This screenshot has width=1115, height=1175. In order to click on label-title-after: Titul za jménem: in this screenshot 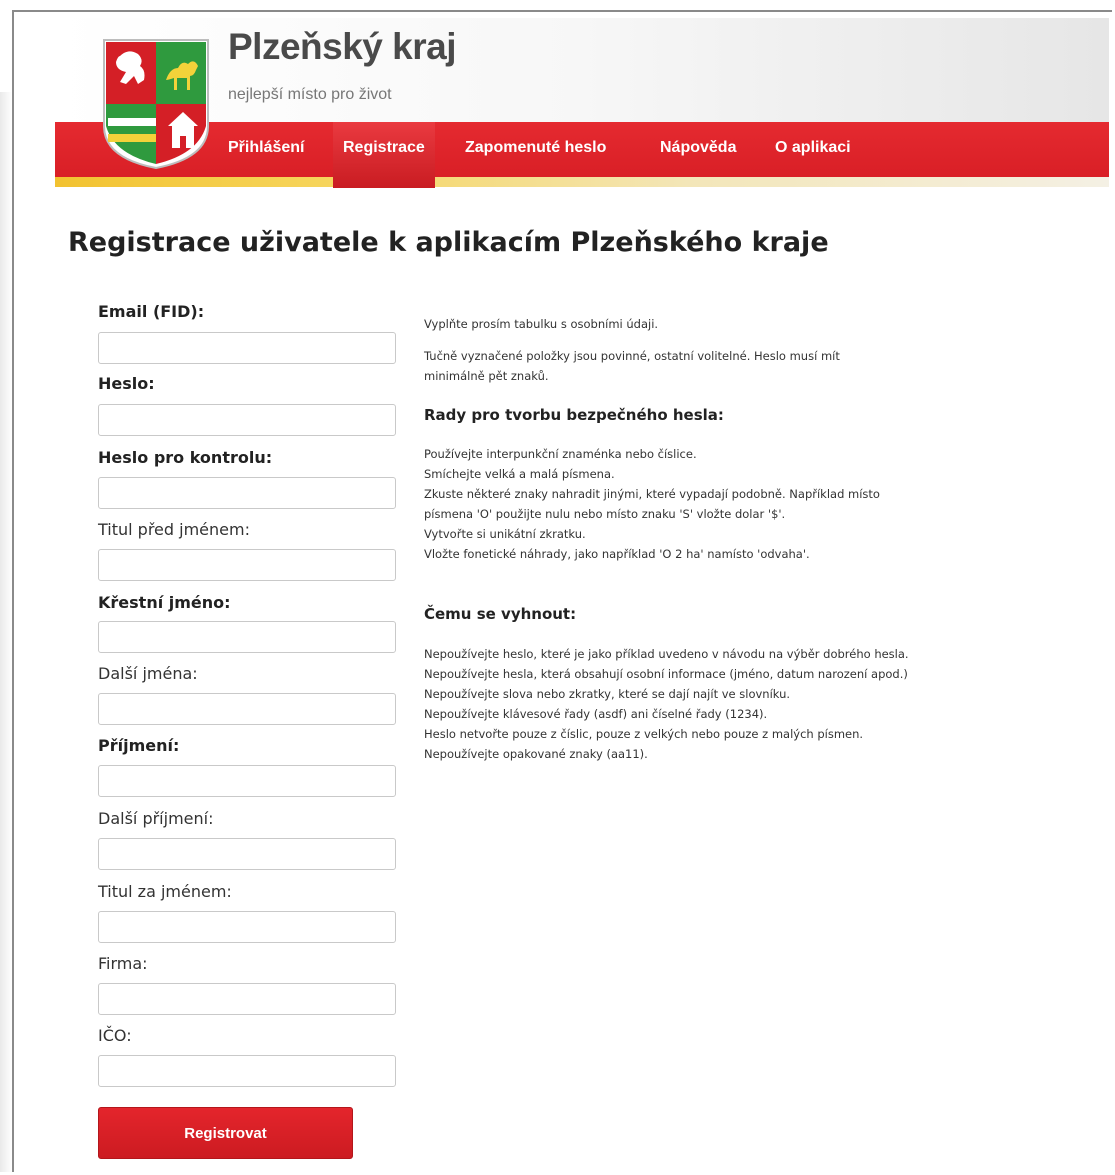, I will do `click(165, 891)`.